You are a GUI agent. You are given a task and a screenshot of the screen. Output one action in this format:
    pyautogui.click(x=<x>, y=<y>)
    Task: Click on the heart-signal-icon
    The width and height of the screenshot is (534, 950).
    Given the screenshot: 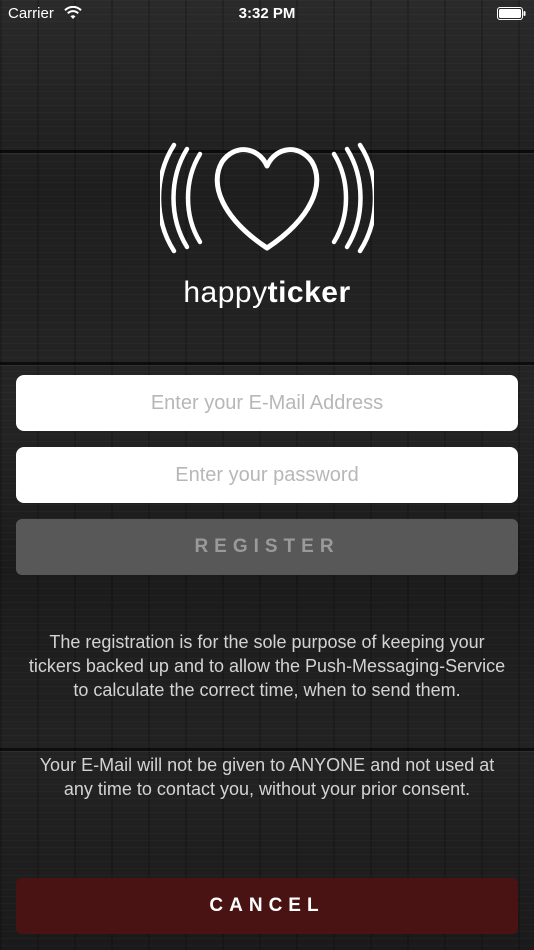 What is the action you would take?
    pyautogui.click(x=267, y=198)
    